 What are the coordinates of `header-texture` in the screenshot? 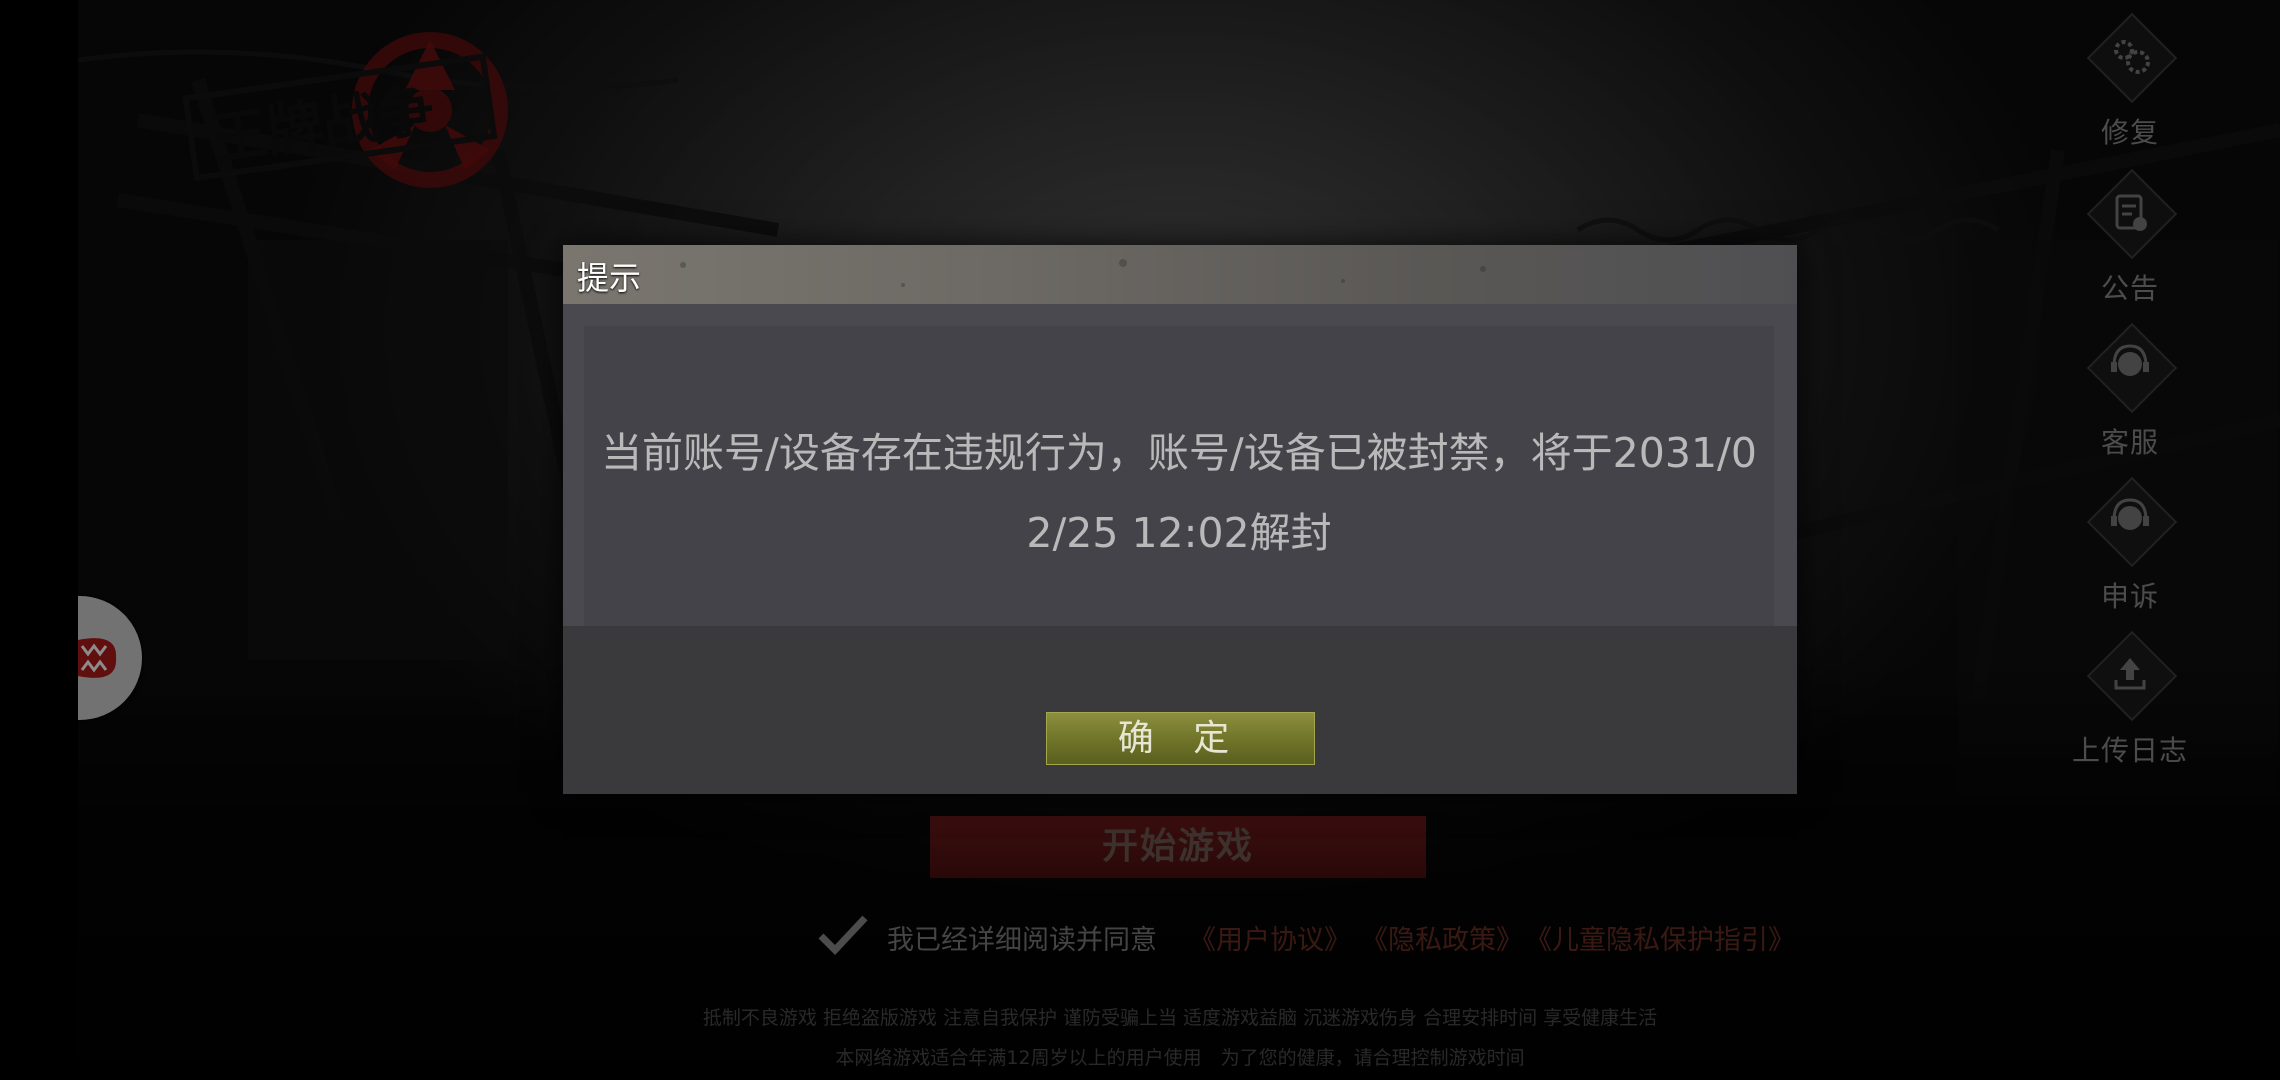 It's located at (1083, 273).